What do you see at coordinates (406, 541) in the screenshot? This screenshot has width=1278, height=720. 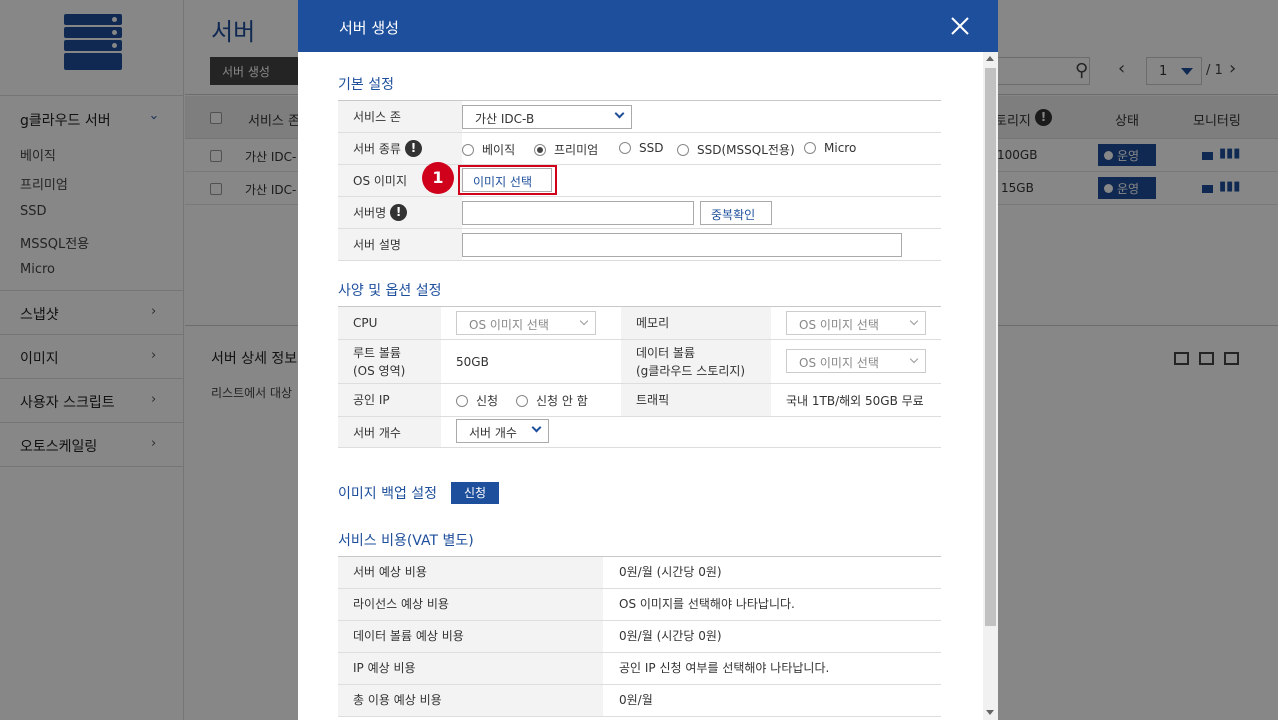 I see `cost-section-title: 서비스 비용(VAT 별도)` at bounding box center [406, 541].